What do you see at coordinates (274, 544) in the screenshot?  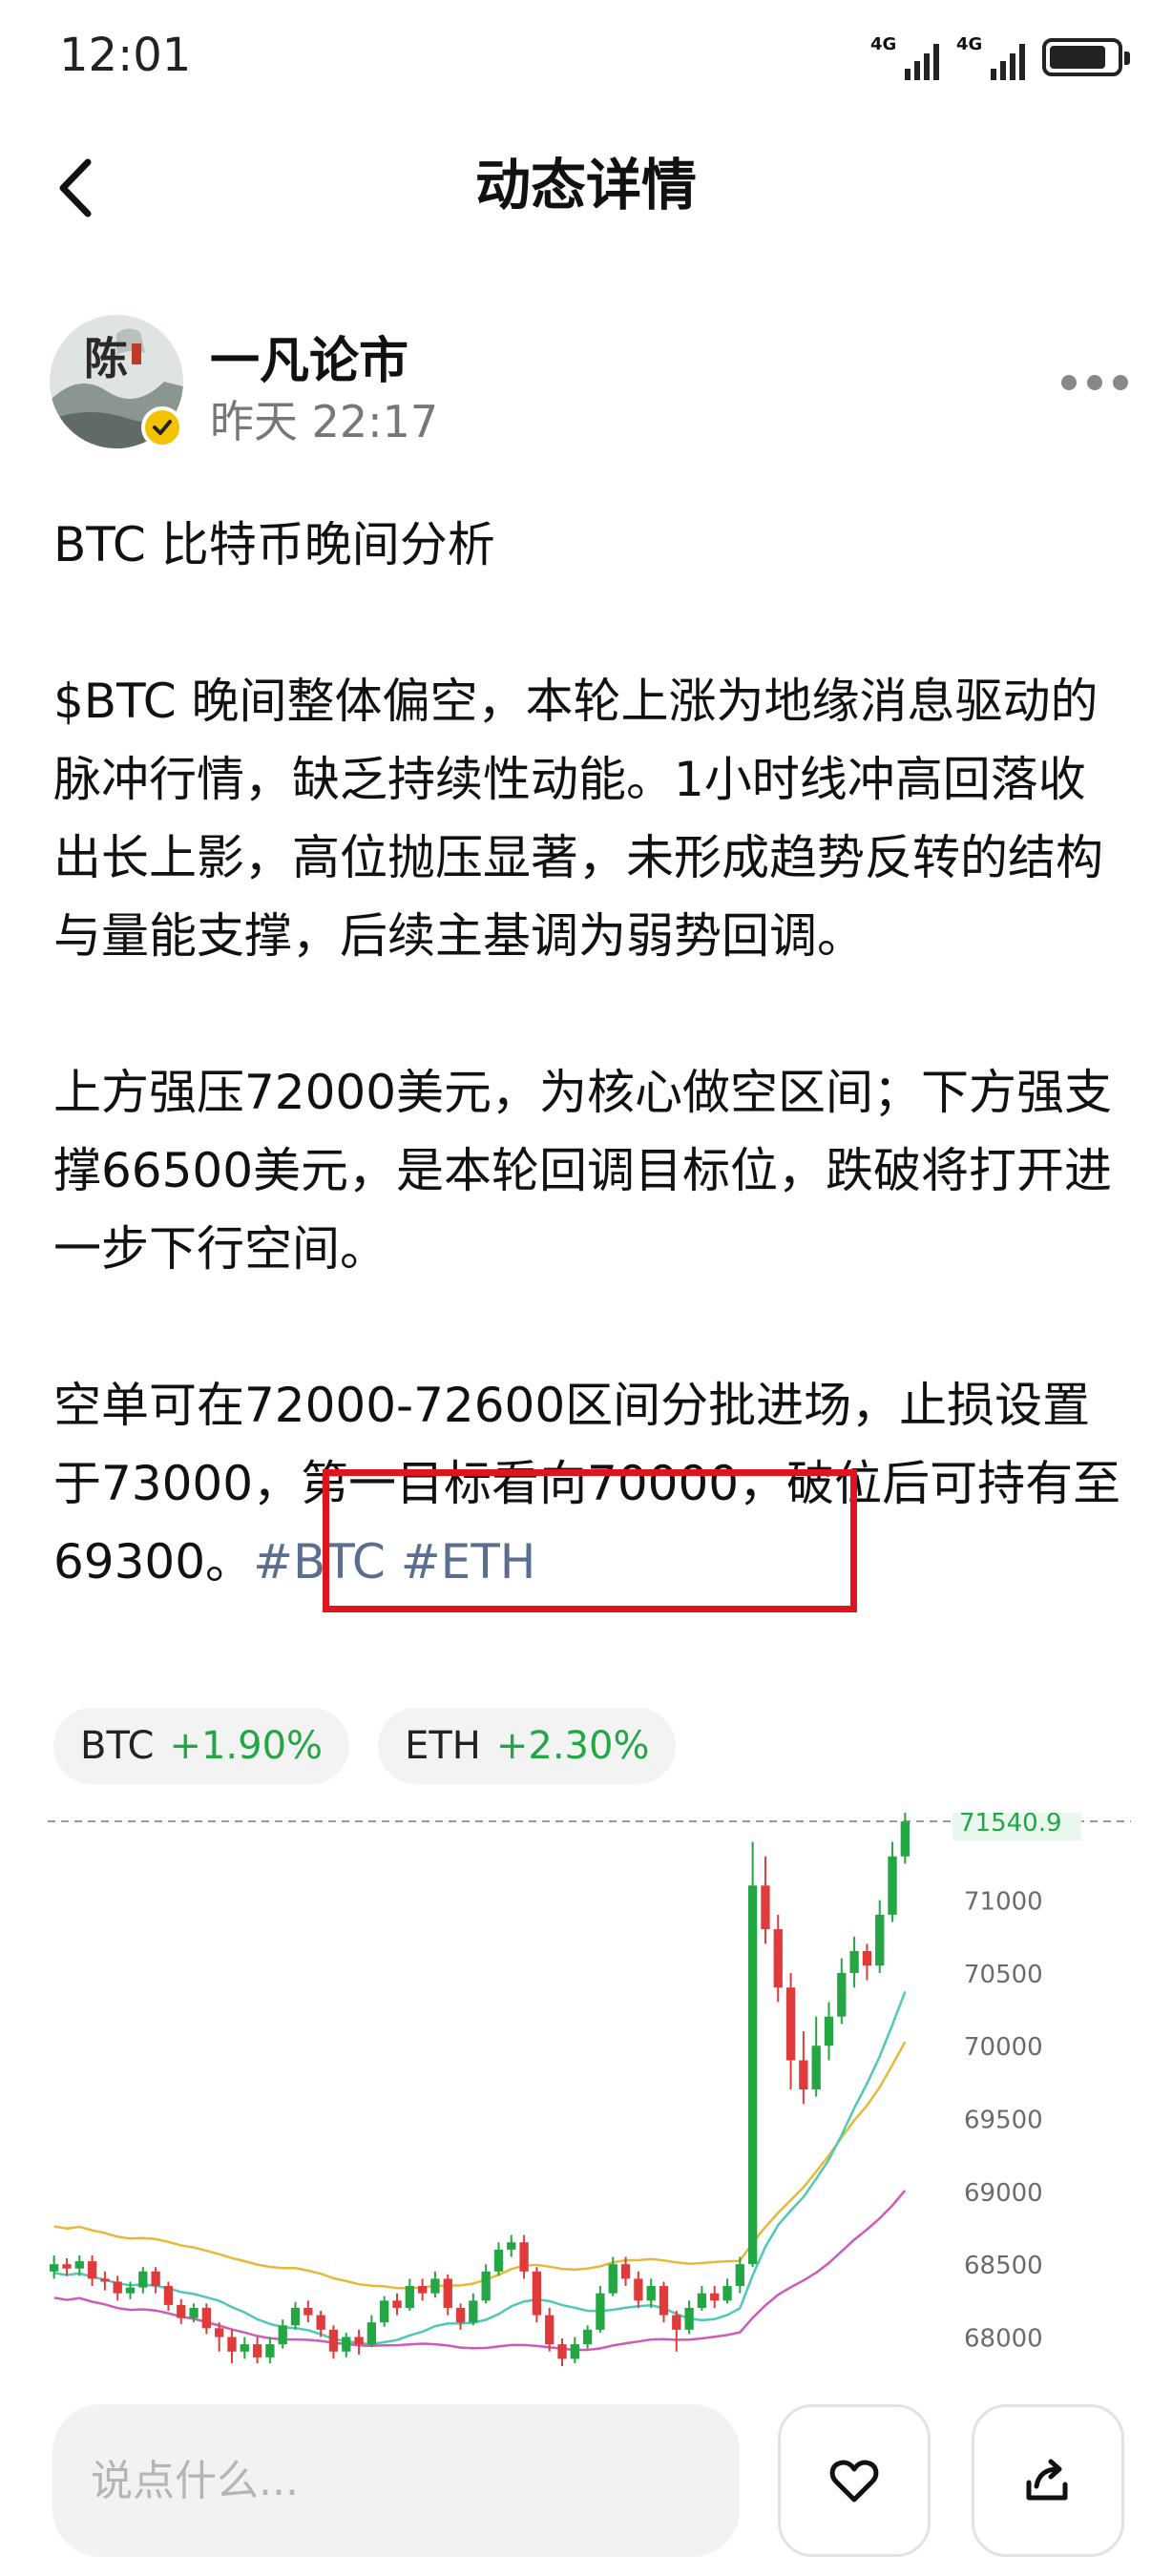 I see `post-title: BTC 比特币晚间分析` at bounding box center [274, 544].